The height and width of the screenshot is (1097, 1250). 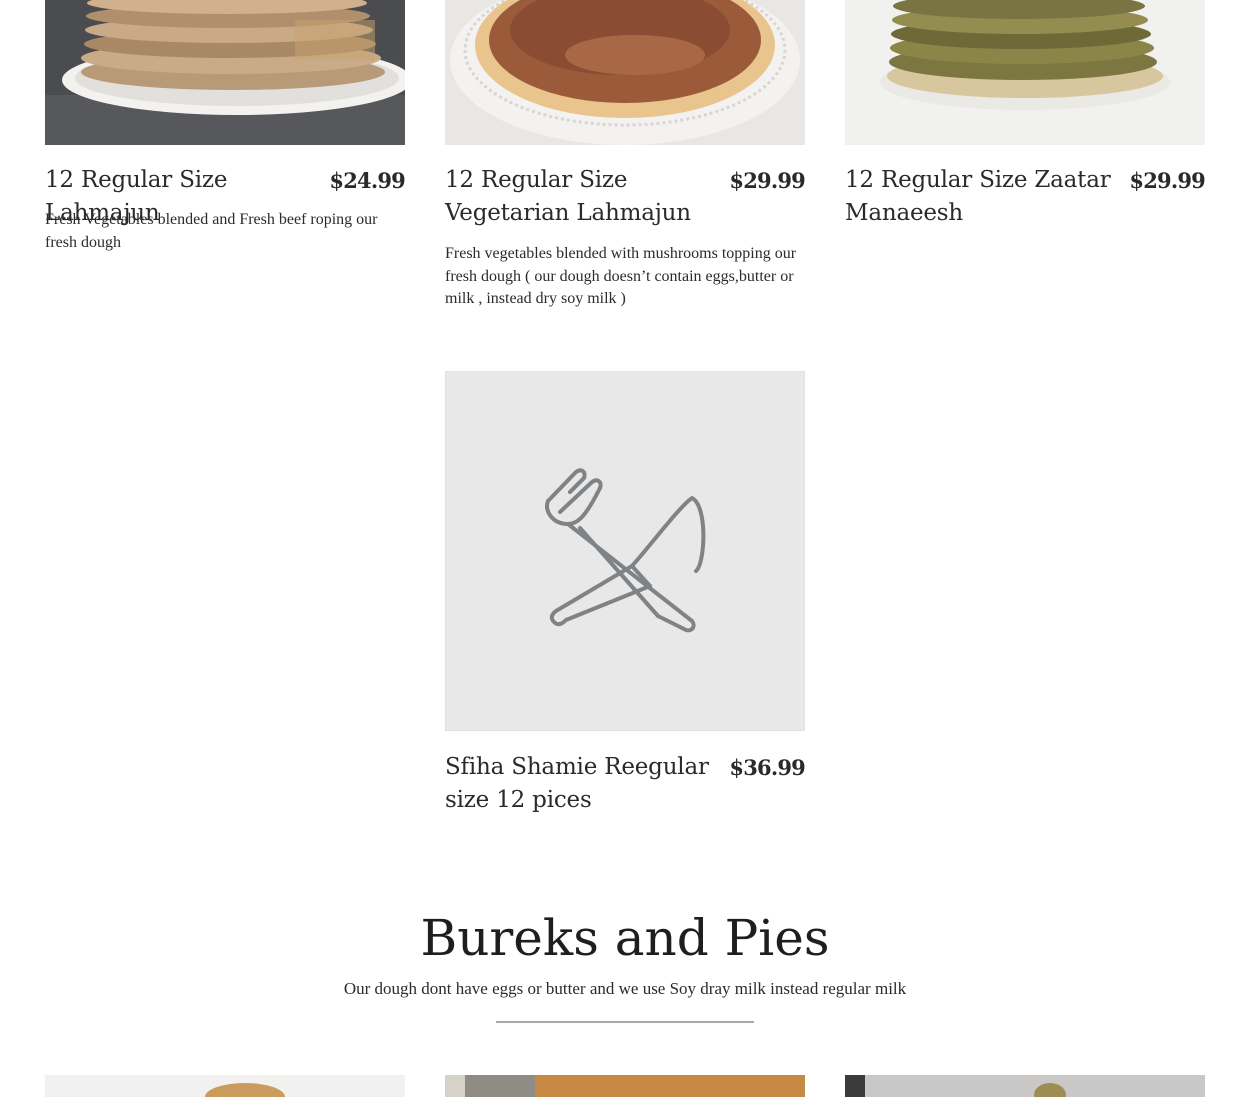 I want to click on zaatar-manaeesh-image, so click(x=1025, y=72).